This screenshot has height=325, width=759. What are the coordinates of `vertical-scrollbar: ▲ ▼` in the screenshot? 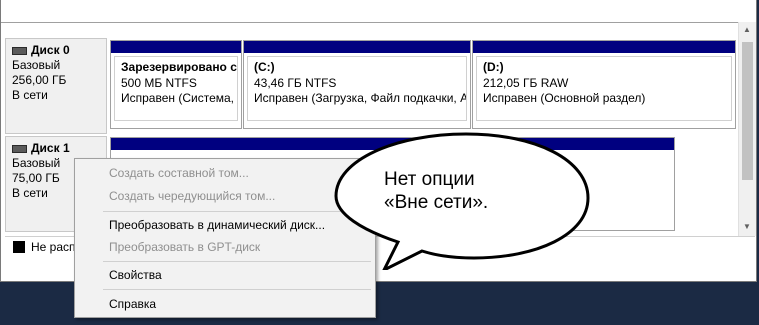 It's located at (747, 129).